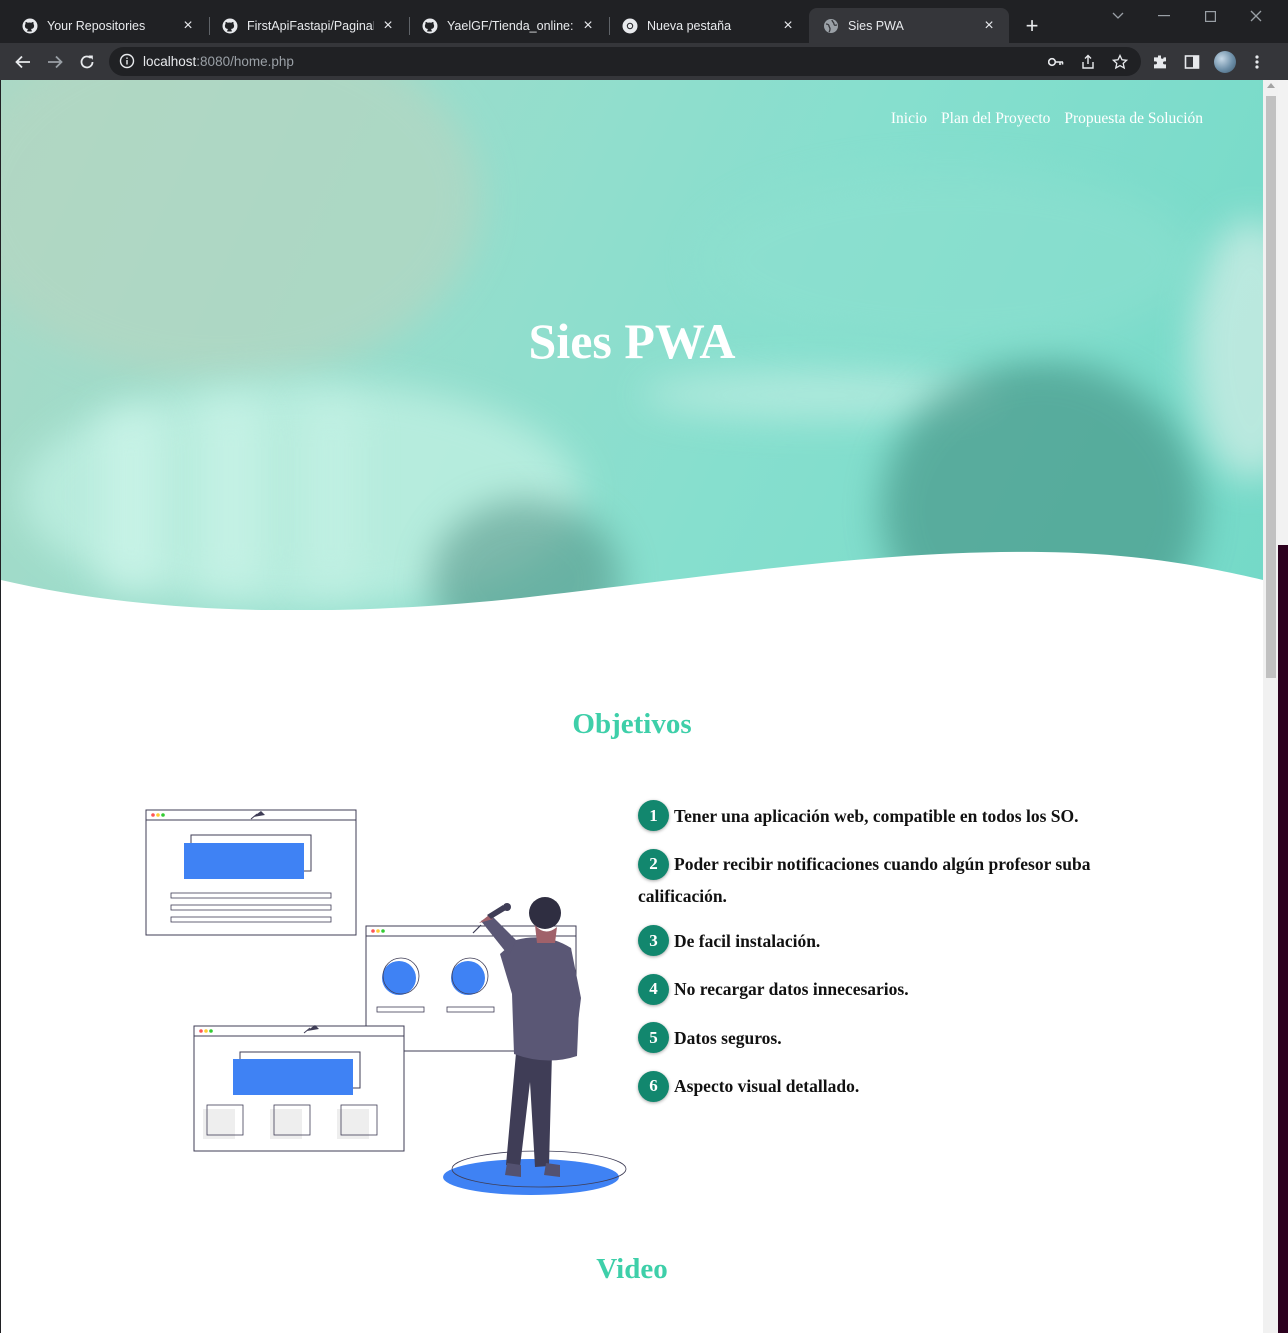 The width and height of the screenshot is (1288, 1333). What do you see at coordinates (1256, 16) in the screenshot?
I see `close-window-button` at bounding box center [1256, 16].